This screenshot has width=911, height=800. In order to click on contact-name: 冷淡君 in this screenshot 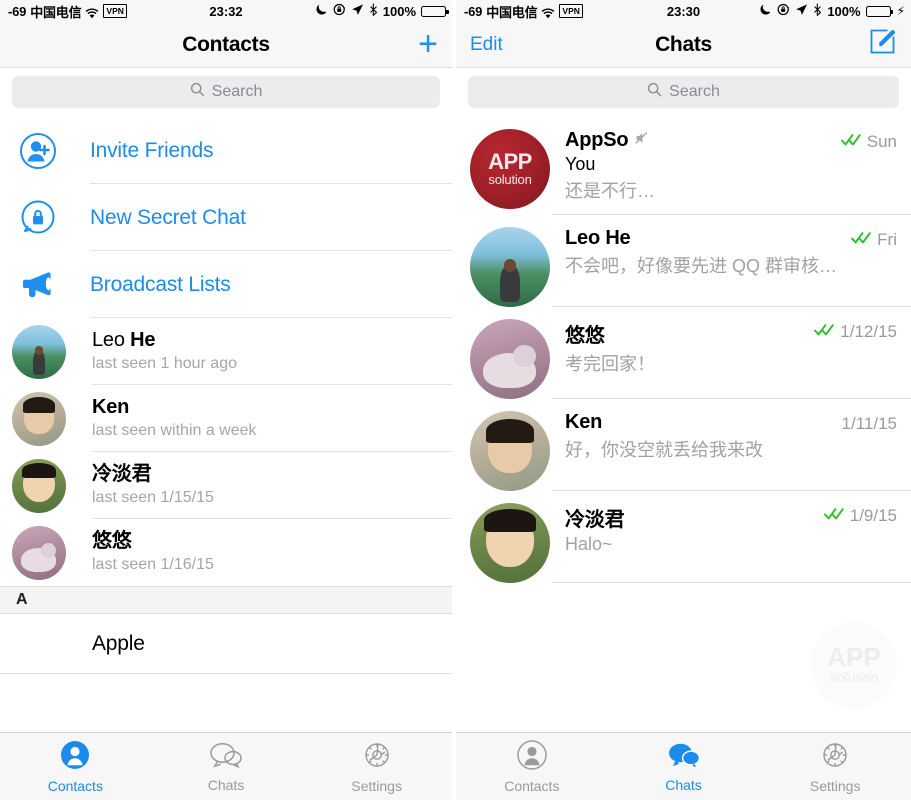, I will do `click(122, 474)`.